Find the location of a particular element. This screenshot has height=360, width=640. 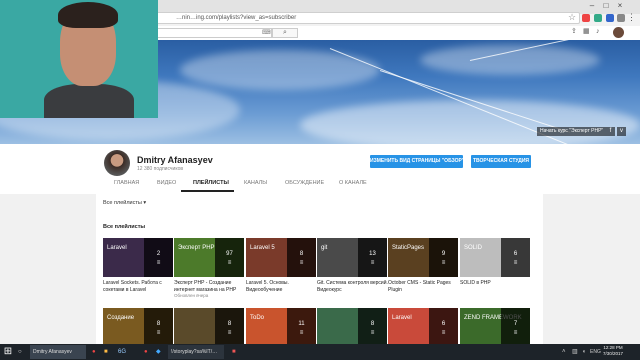

clock: 12:28 PM 7/30/2017 is located at coordinates (613, 351).